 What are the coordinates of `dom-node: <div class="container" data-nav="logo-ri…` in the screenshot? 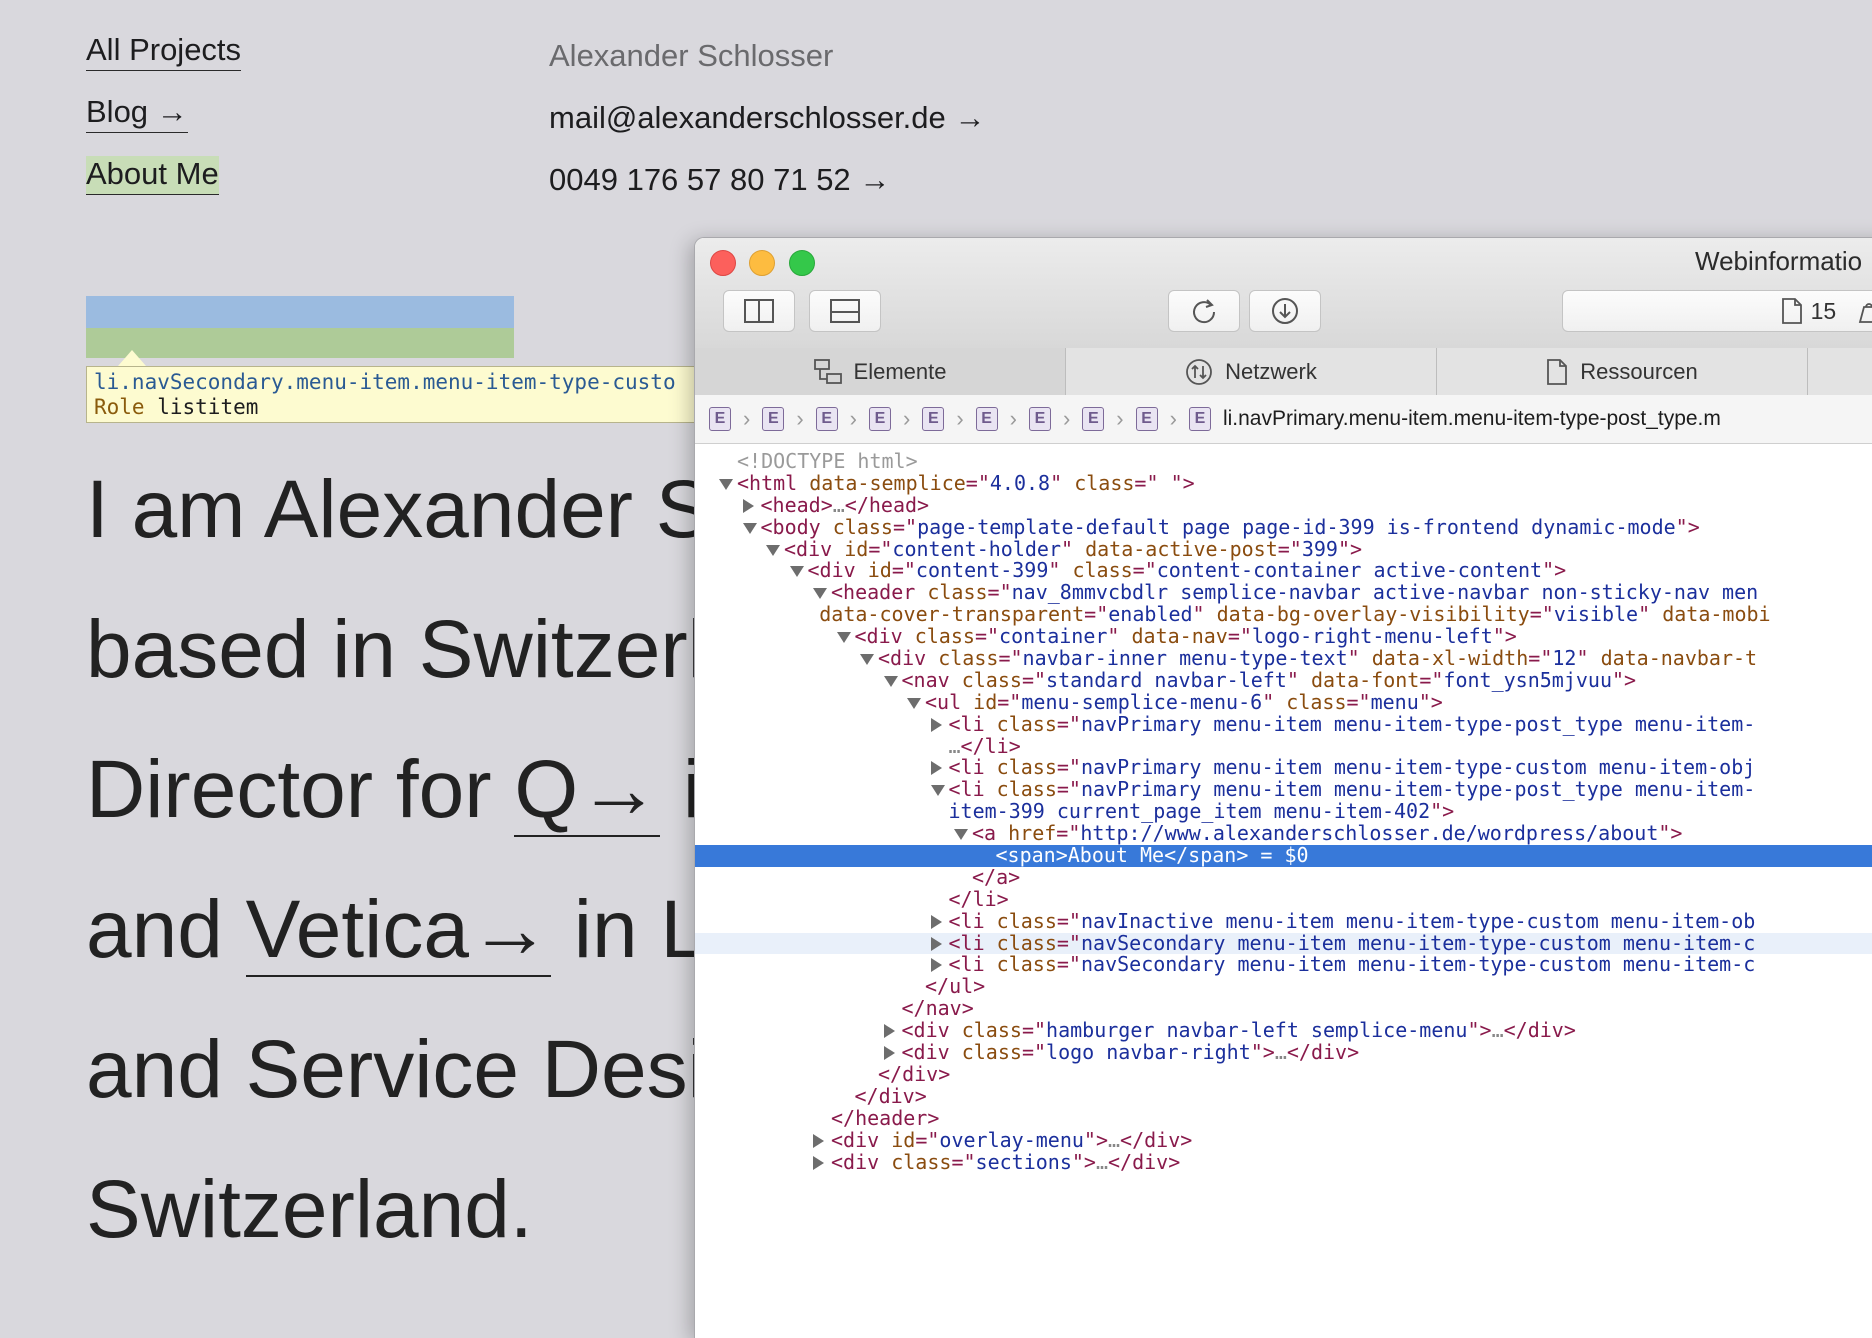 It's located at (1283, 636).